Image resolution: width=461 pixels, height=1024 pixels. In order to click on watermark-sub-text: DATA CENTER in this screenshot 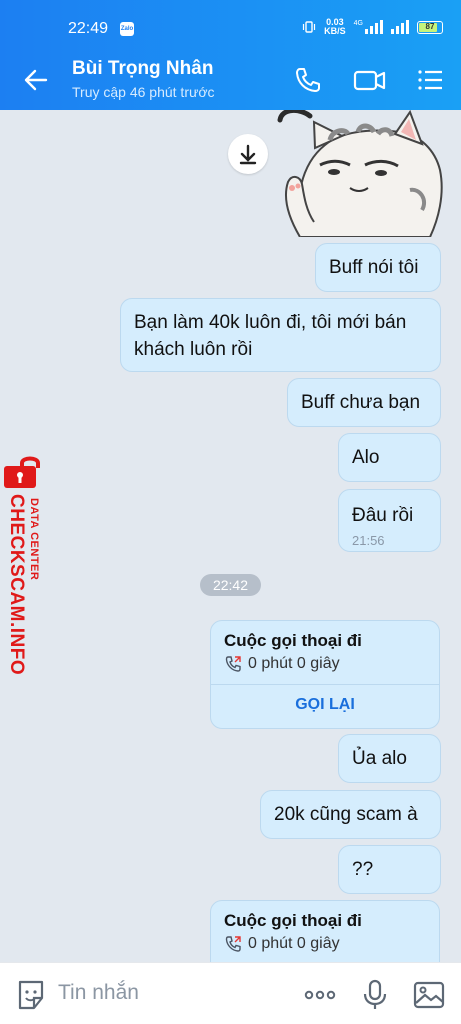, I will do `click(34, 539)`.